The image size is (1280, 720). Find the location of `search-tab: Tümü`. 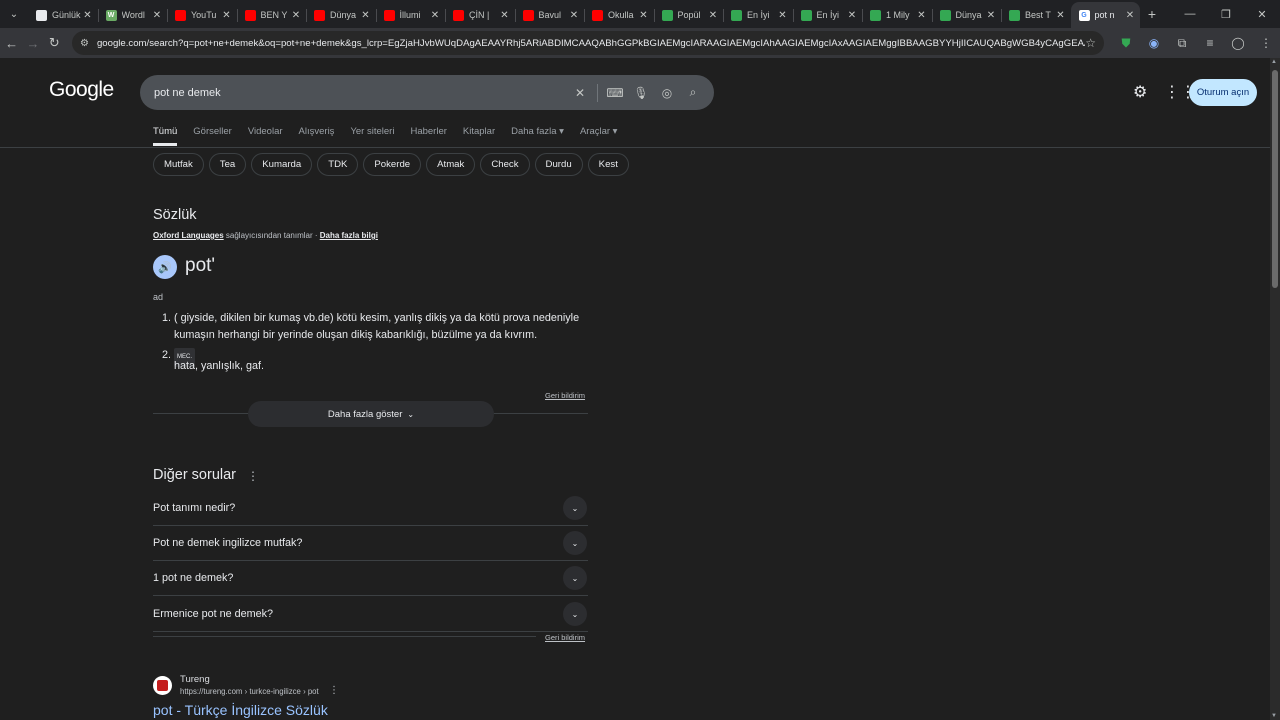

search-tab: Tümü is located at coordinates (165, 136).